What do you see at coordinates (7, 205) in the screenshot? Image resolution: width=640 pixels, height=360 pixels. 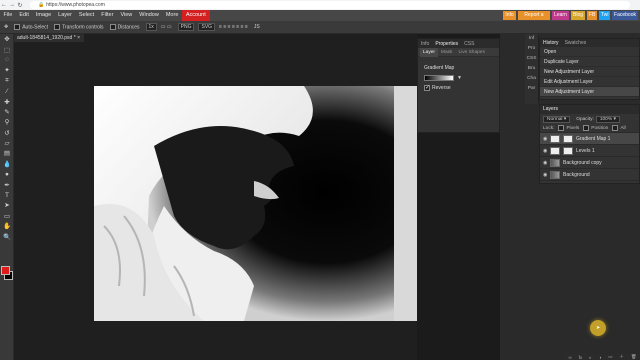 I see `path-select-icon: ➤` at bounding box center [7, 205].